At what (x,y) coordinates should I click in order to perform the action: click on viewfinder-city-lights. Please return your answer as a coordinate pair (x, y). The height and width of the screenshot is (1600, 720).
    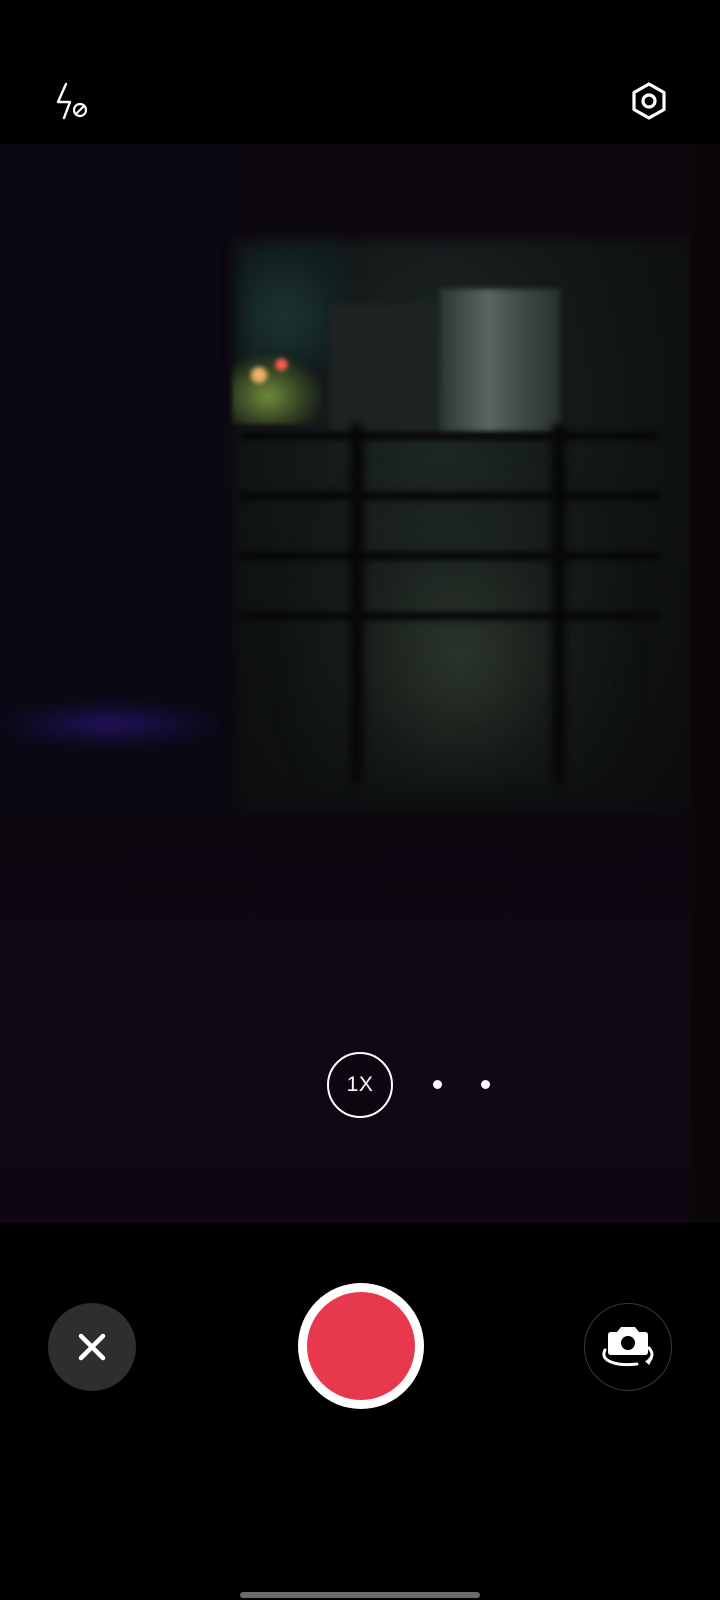
    Looking at the image, I should click on (277, 389).